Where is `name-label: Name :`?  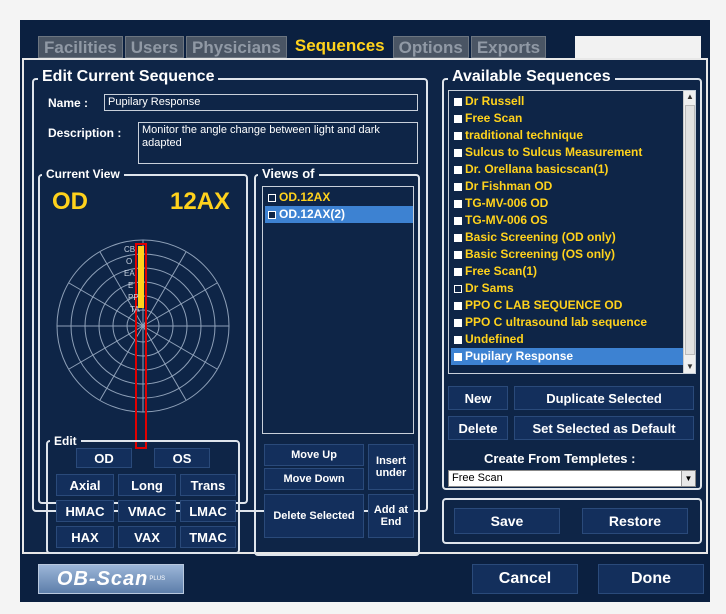 name-label: Name : is located at coordinates (68, 103).